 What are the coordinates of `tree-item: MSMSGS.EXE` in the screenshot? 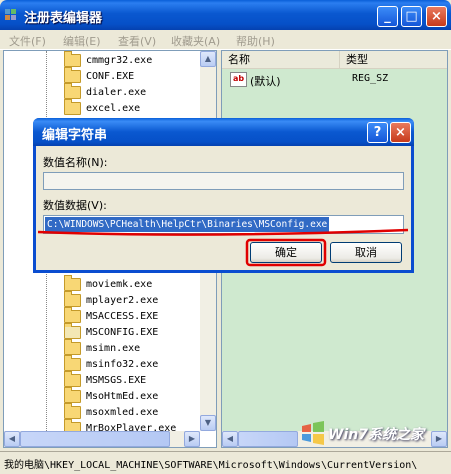 It's located at (105, 380).